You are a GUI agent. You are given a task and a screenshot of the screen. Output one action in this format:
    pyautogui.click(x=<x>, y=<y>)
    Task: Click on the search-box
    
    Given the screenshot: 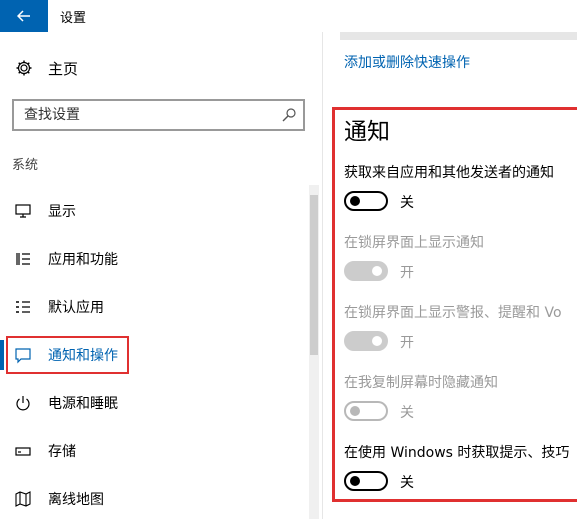 What is the action you would take?
    pyautogui.click(x=158, y=115)
    